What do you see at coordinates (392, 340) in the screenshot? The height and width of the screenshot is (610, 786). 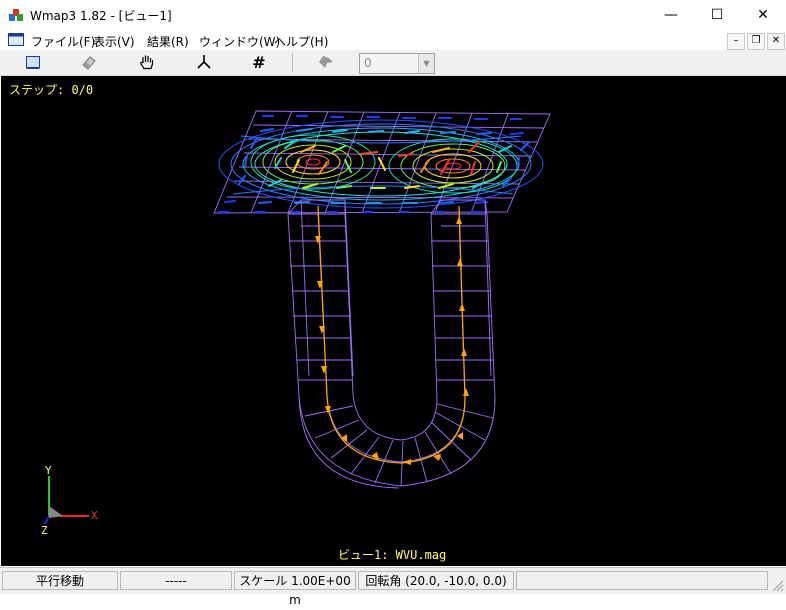 I see `flow-arrows` at bounding box center [392, 340].